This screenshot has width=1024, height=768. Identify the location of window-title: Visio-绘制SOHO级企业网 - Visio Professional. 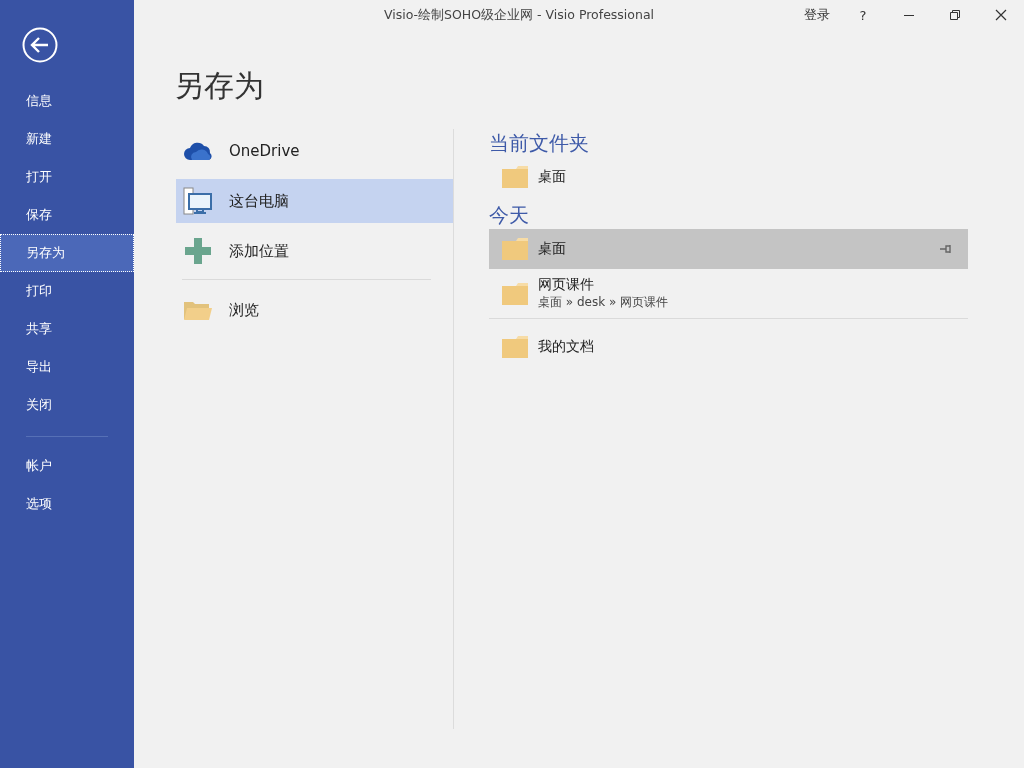
(519, 15).